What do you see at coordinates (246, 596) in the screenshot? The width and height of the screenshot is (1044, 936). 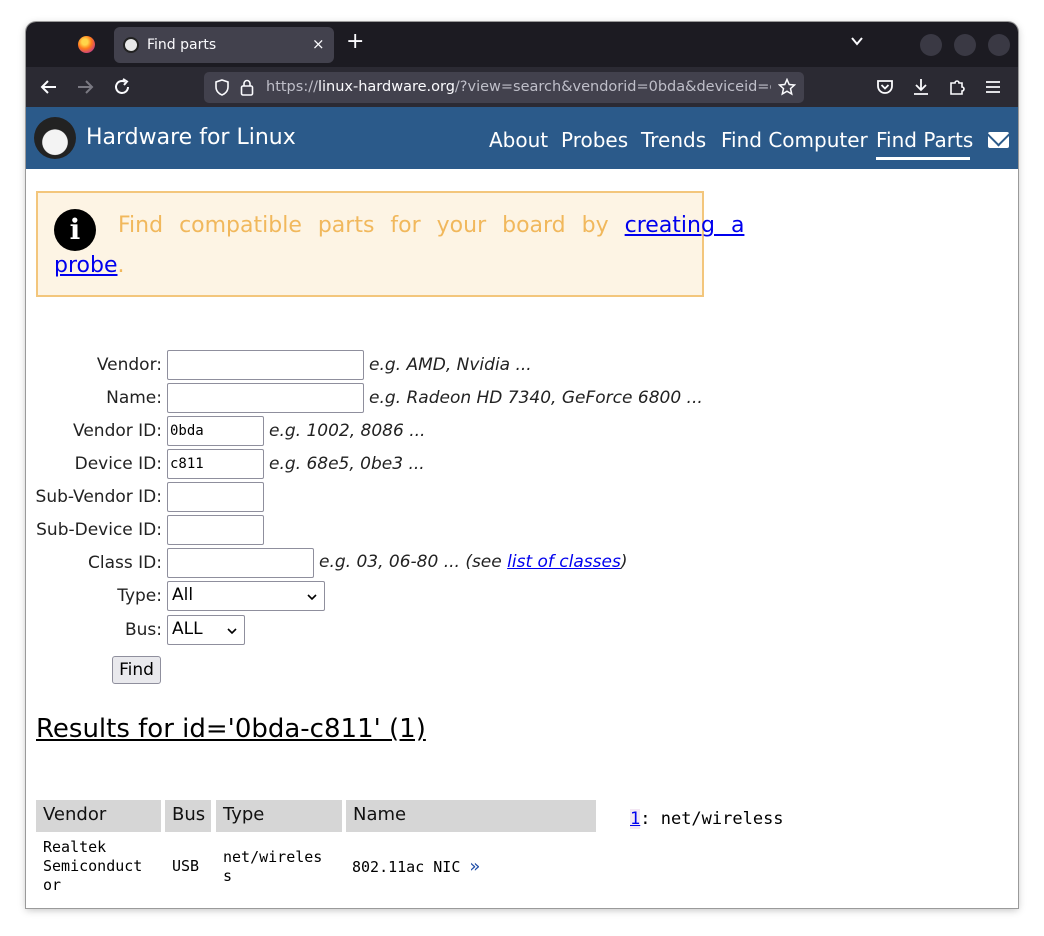 I see `type-select: All` at bounding box center [246, 596].